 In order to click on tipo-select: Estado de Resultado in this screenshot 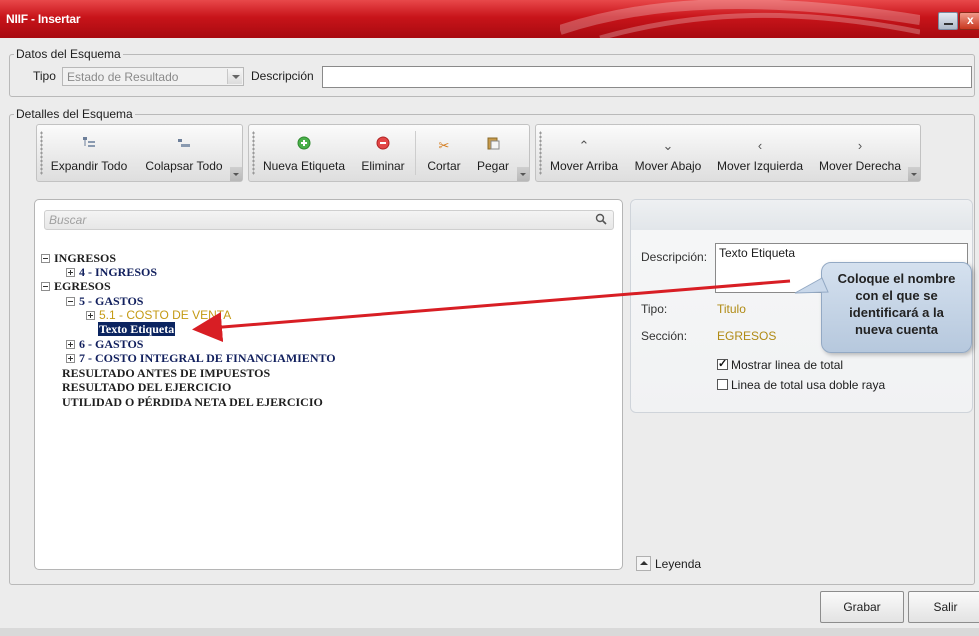, I will do `click(153, 76)`.